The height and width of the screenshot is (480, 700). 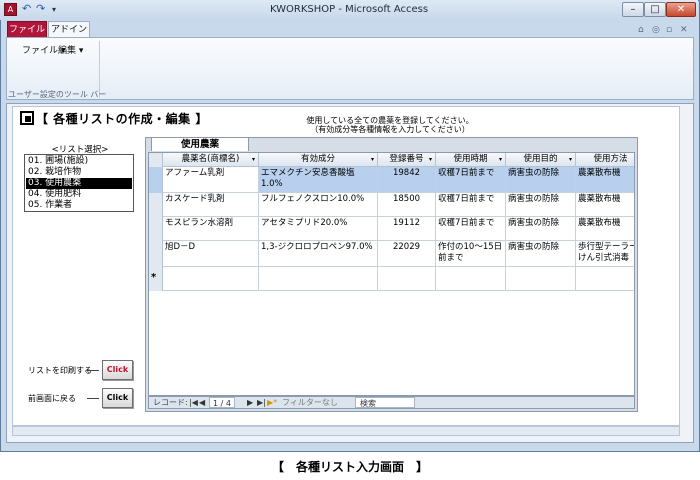 What do you see at coordinates (655, 9) in the screenshot?
I see `maximize-button: □` at bounding box center [655, 9].